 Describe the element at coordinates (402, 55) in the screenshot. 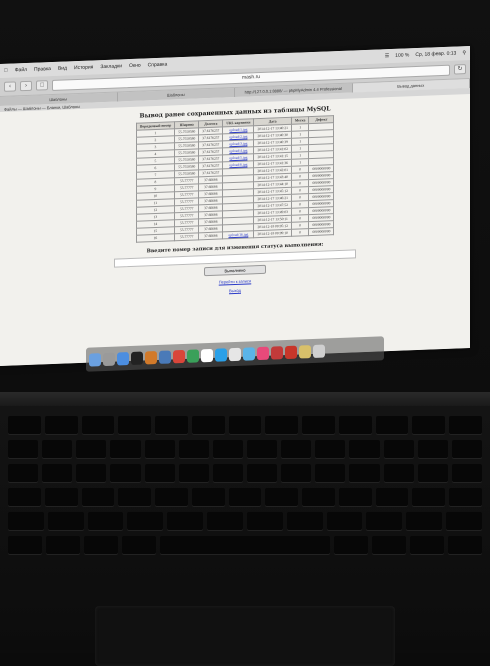

I see `battery-status: 100 %` at that location.